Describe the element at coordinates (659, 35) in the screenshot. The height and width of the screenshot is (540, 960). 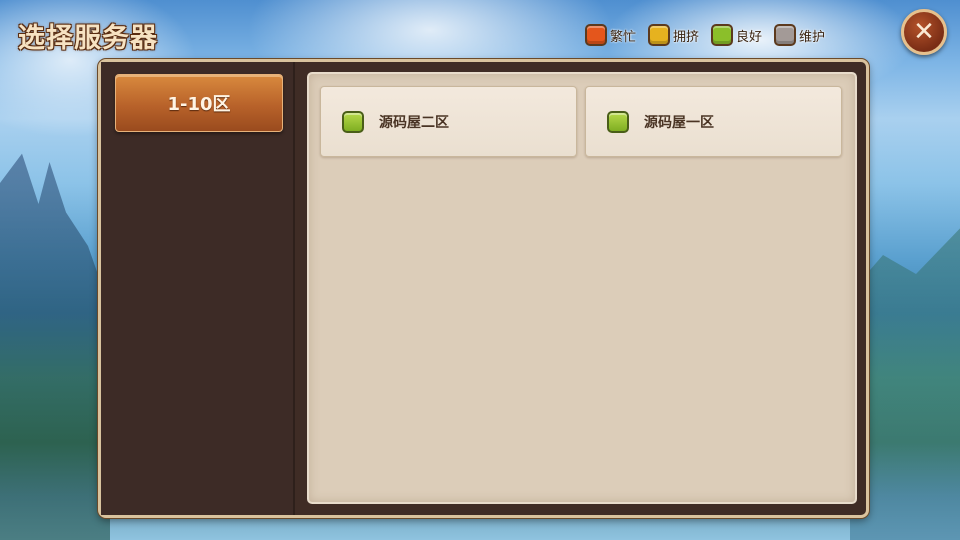
I see `status-swatch-crowded` at that location.